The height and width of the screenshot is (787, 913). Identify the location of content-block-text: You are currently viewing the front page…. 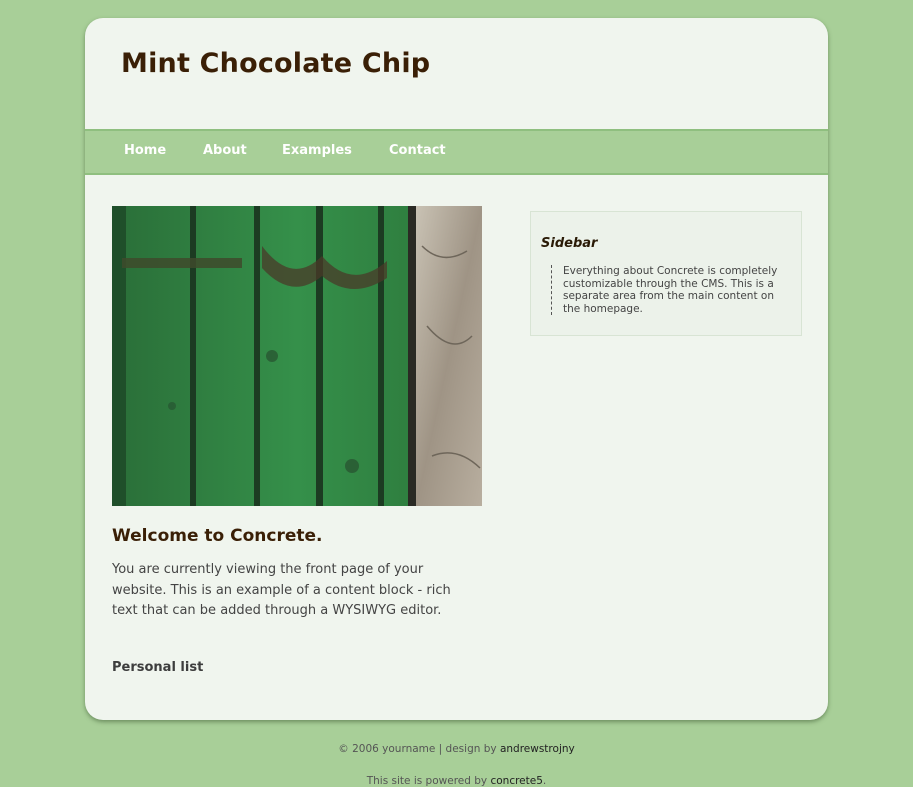
(281, 590).